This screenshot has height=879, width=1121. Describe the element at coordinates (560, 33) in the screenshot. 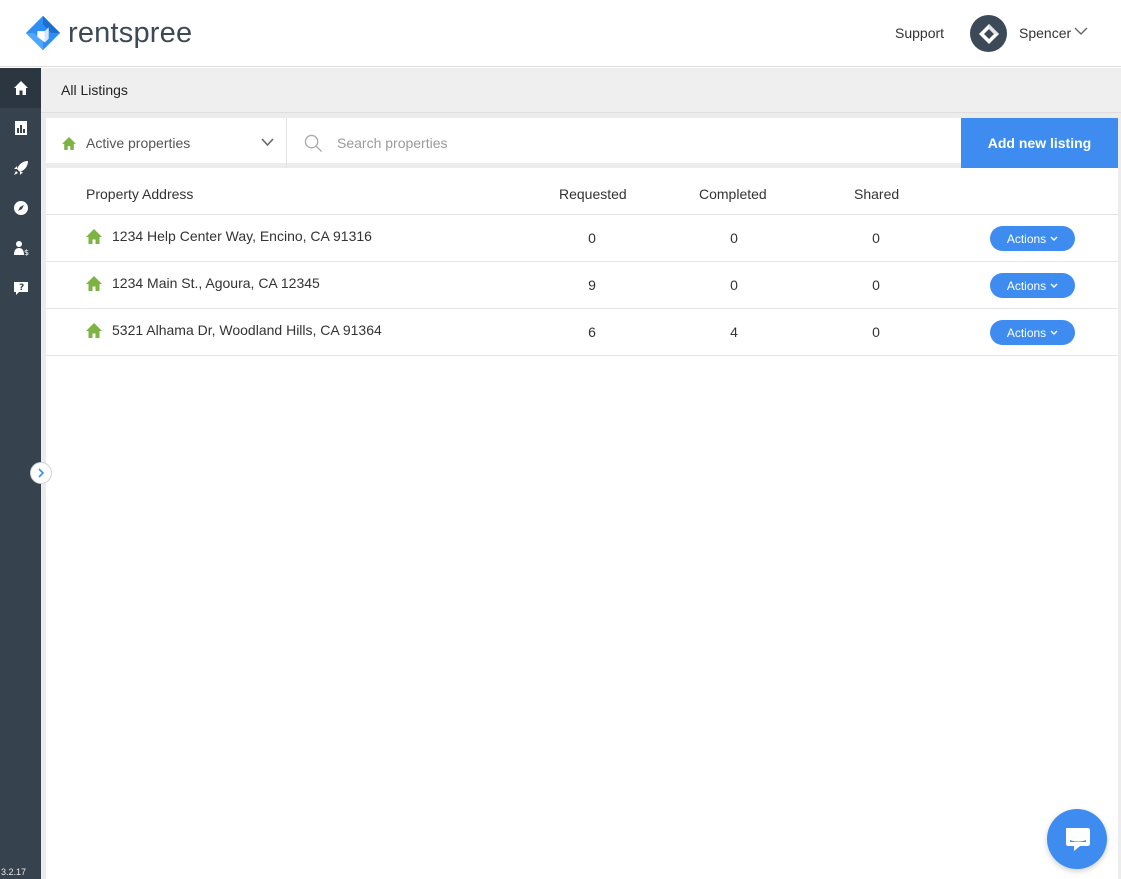

I see `top-header: rentspree Support Spencer` at that location.